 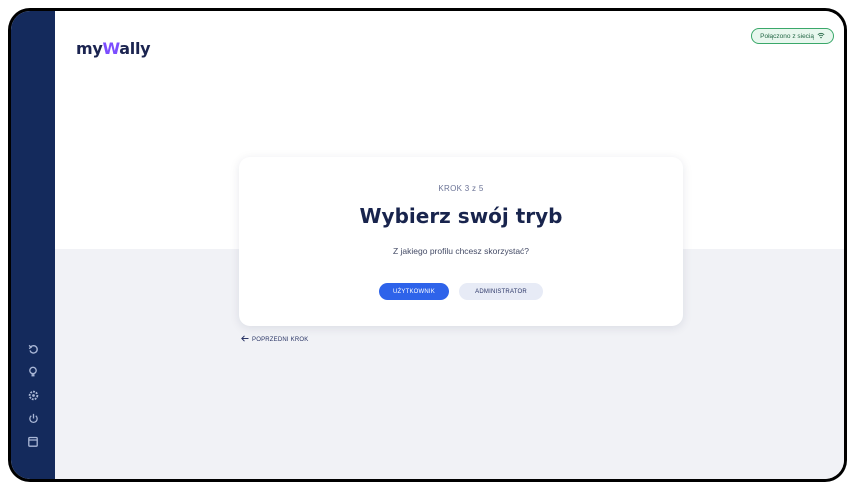 What do you see at coordinates (33, 245) in the screenshot?
I see `sidebar` at bounding box center [33, 245].